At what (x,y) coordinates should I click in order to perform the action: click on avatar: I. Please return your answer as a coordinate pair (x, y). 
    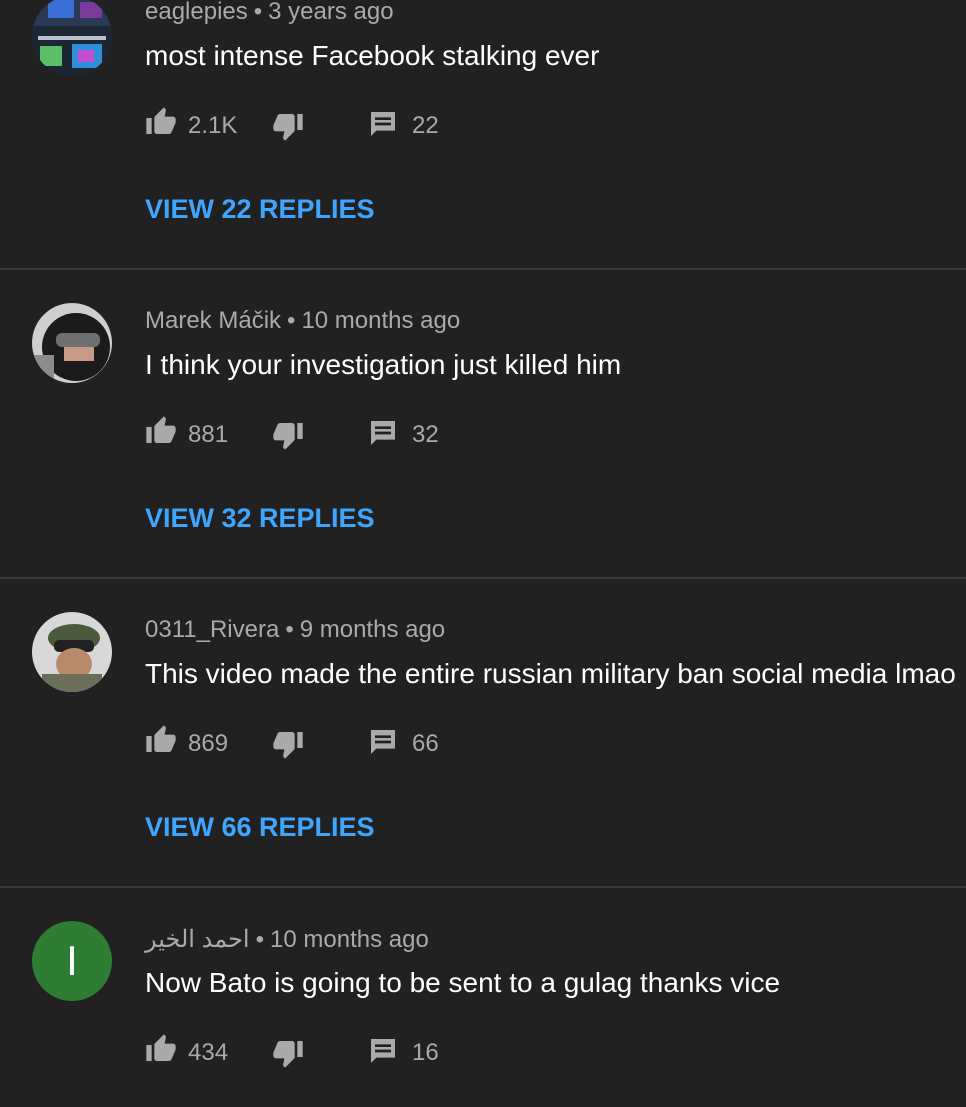
    Looking at the image, I should click on (72, 961).